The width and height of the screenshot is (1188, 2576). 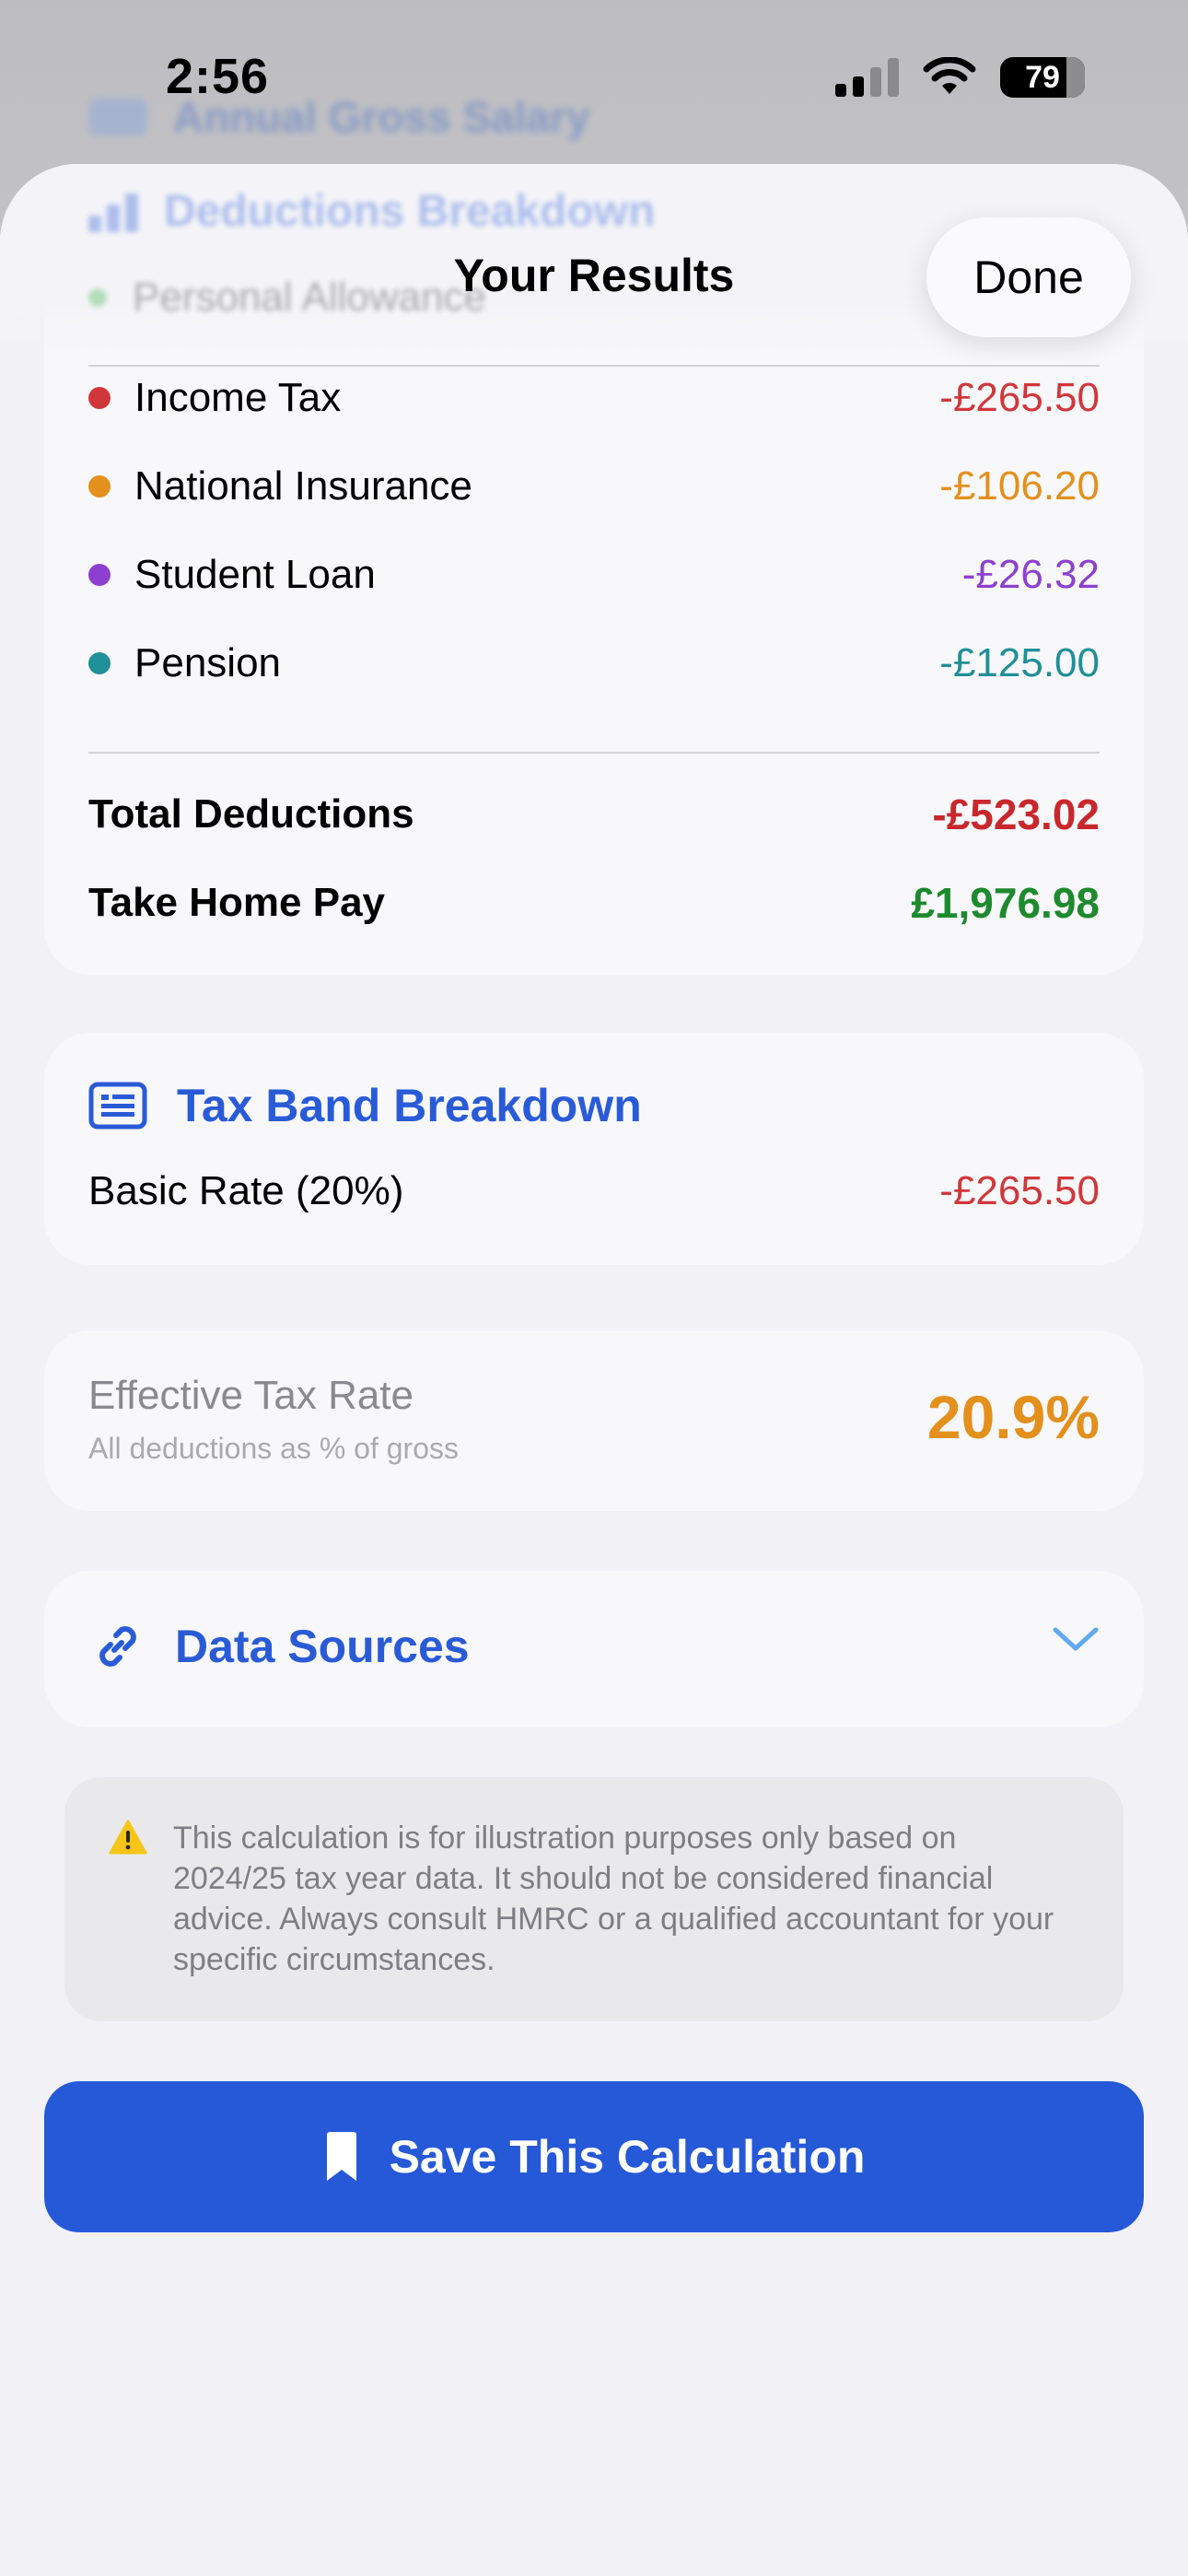 What do you see at coordinates (627, 2157) in the screenshot?
I see `save-button-label: Save This Calculation` at bounding box center [627, 2157].